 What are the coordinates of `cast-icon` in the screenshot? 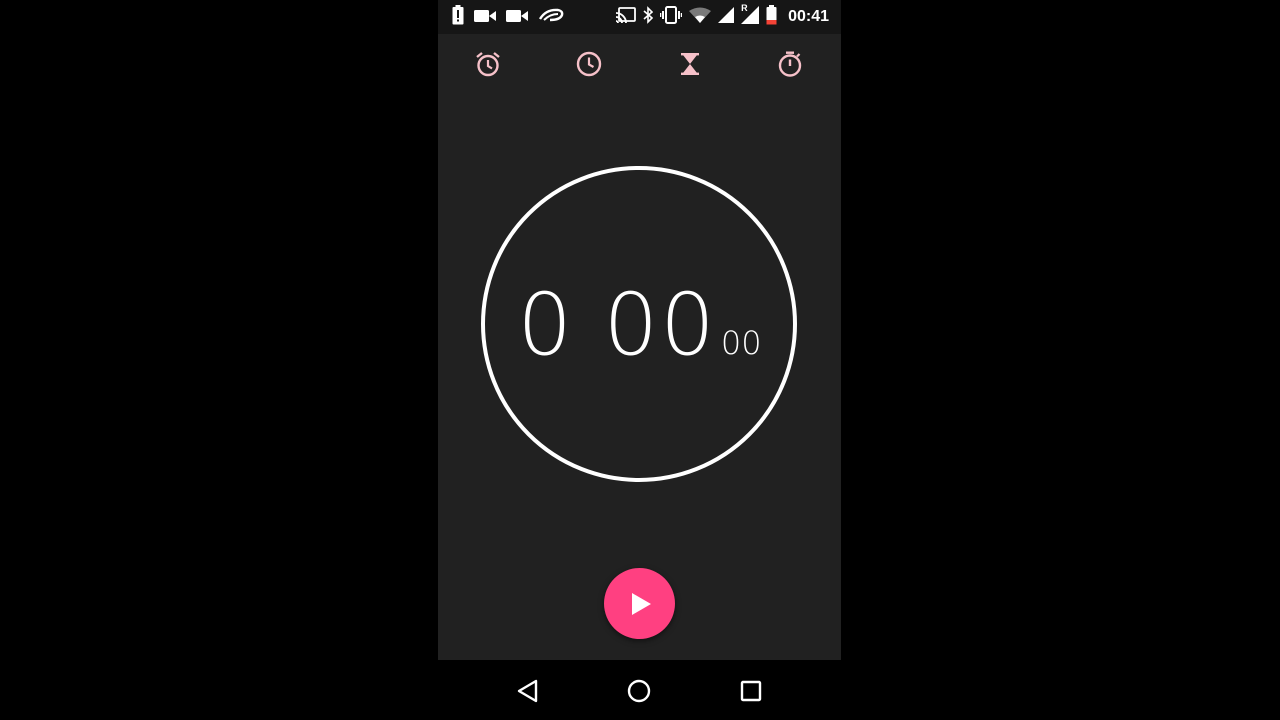 It's located at (625, 17).